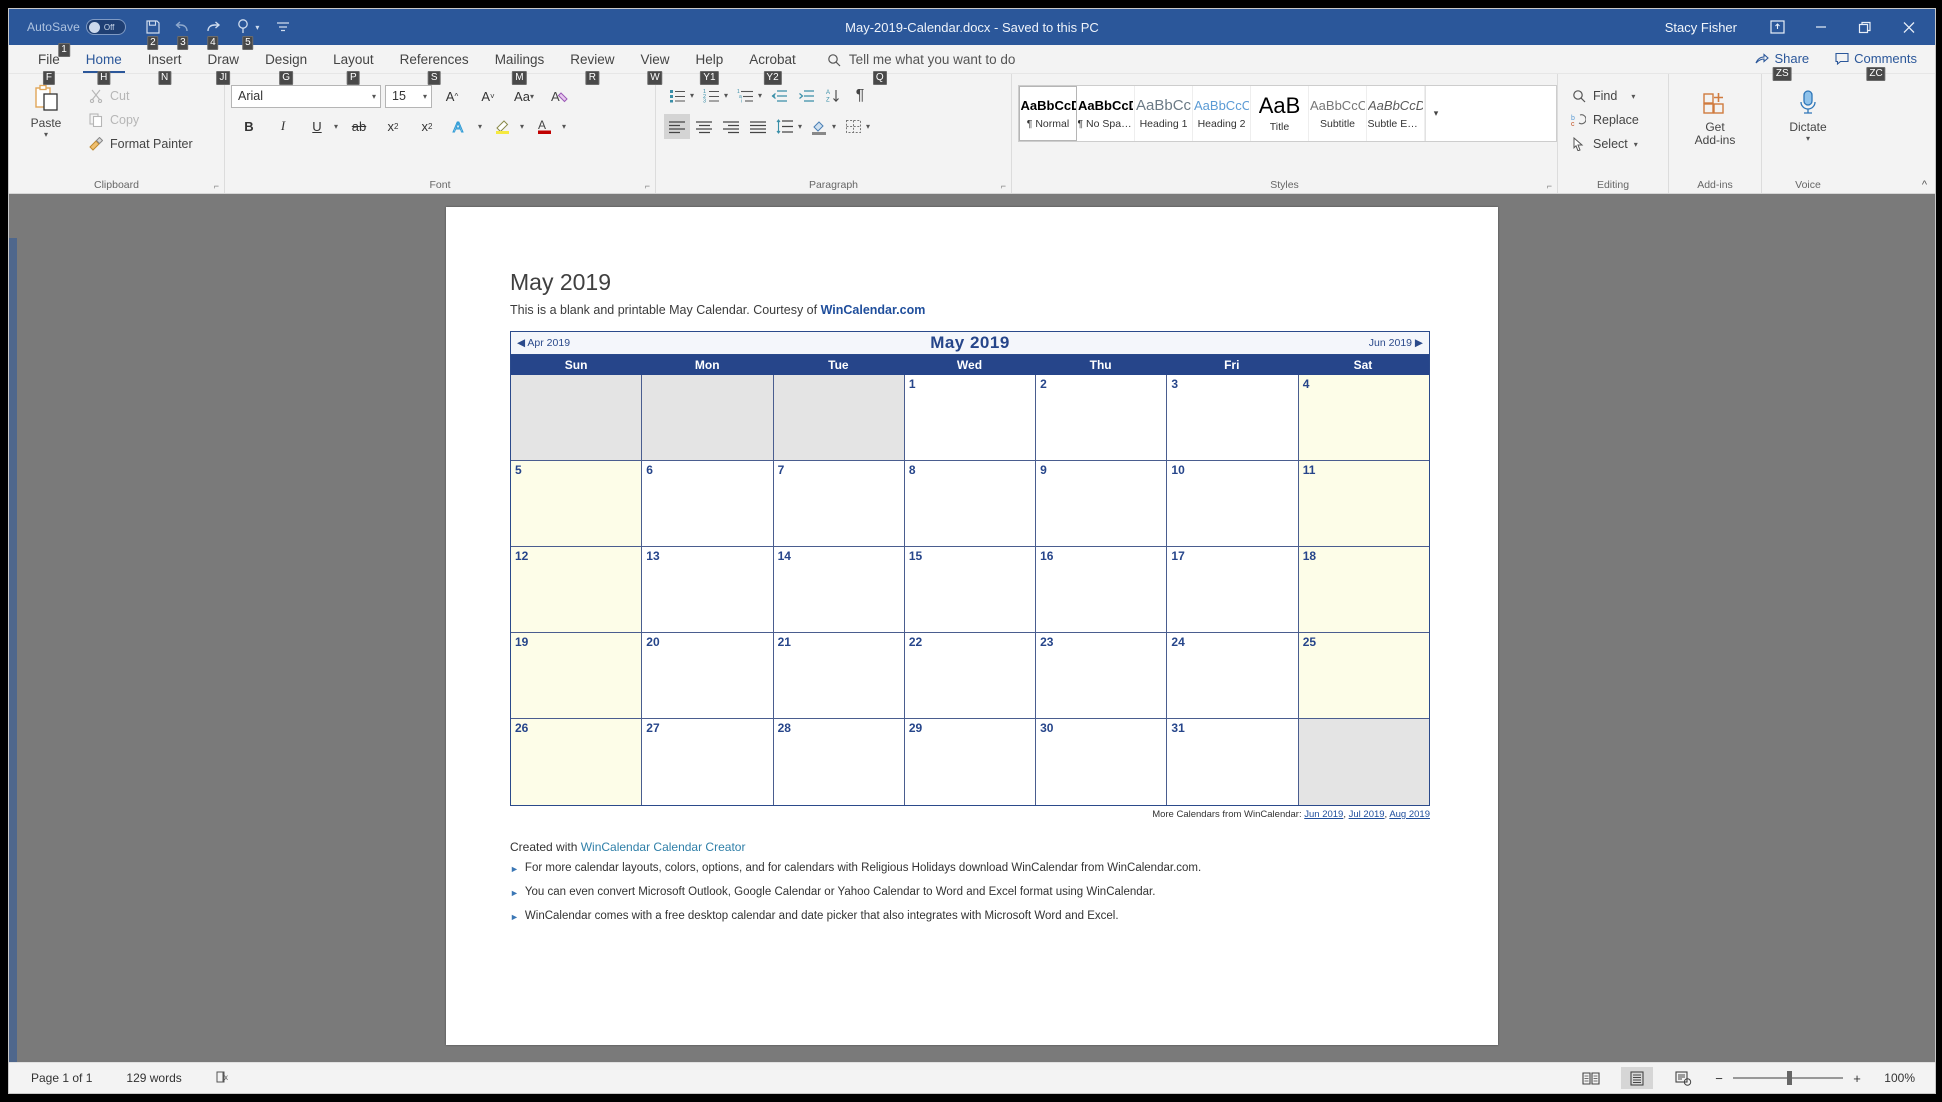 The image size is (1942, 1102). What do you see at coordinates (1233, 504) in the screenshot?
I see `calendar-cell-day-10: 10` at bounding box center [1233, 504].